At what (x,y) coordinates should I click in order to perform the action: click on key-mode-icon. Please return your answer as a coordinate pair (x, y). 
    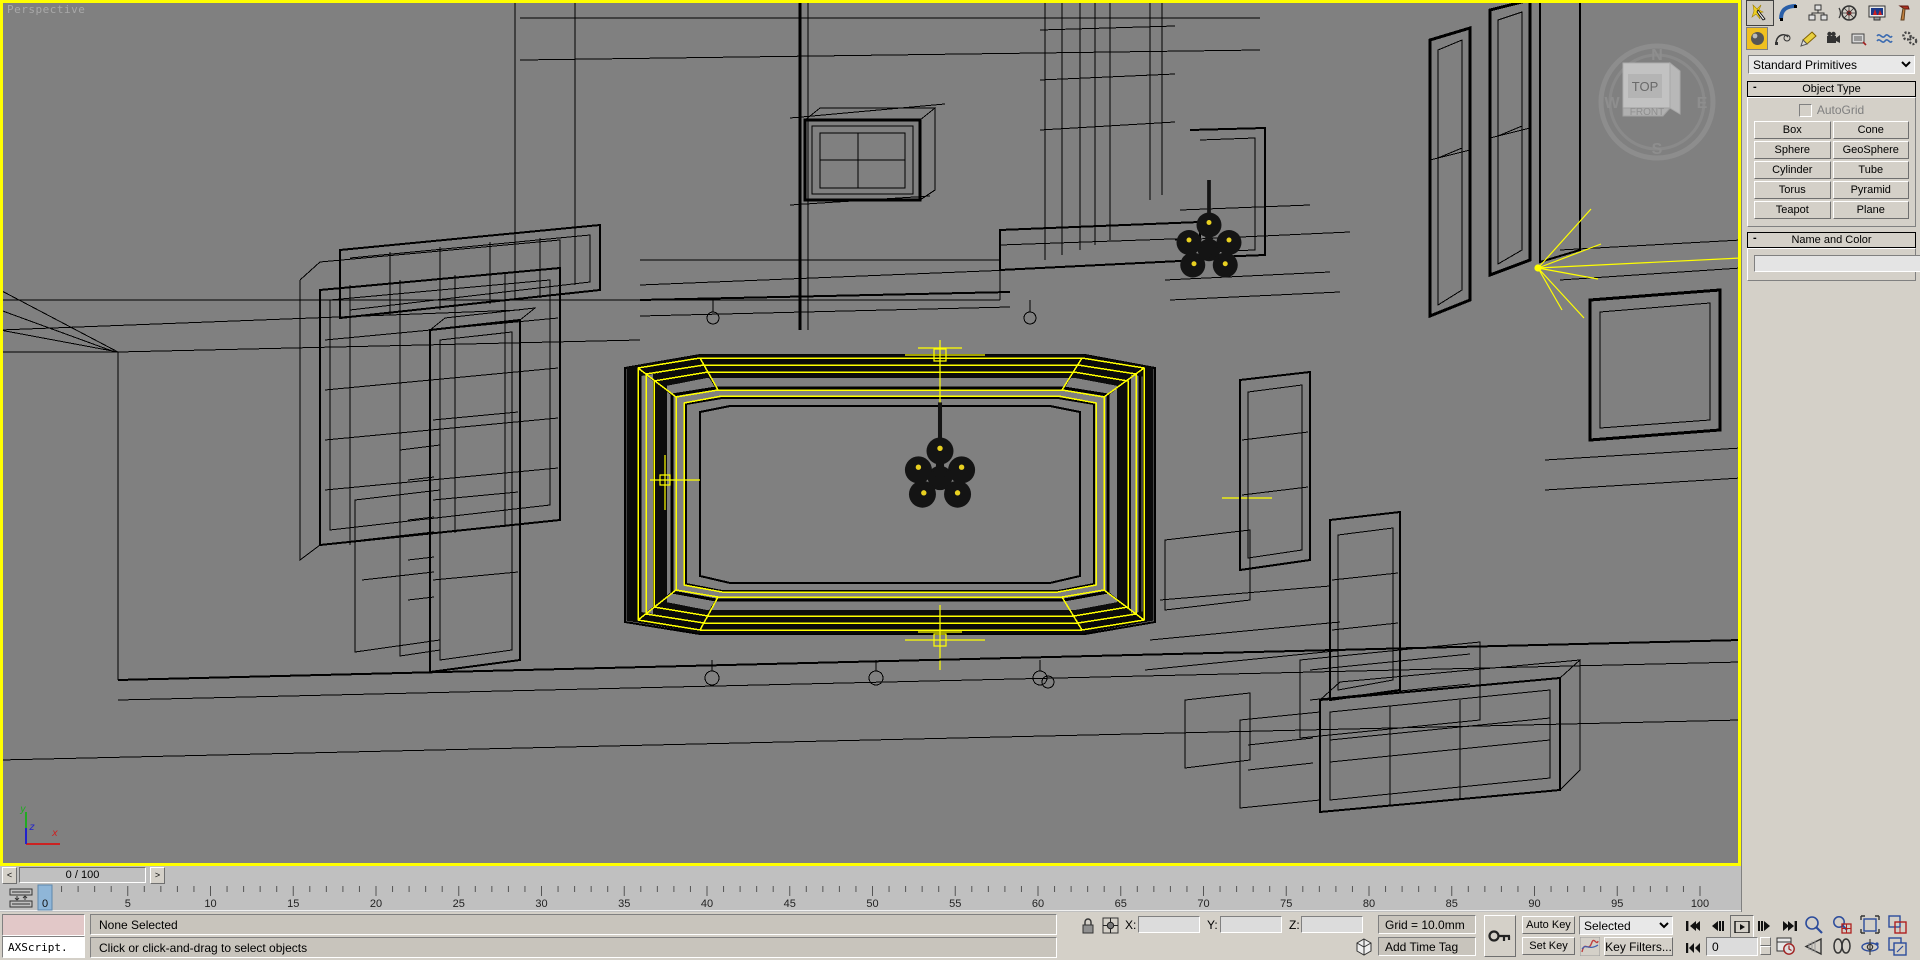
    Looking at the image, I should click on (1693, 947).